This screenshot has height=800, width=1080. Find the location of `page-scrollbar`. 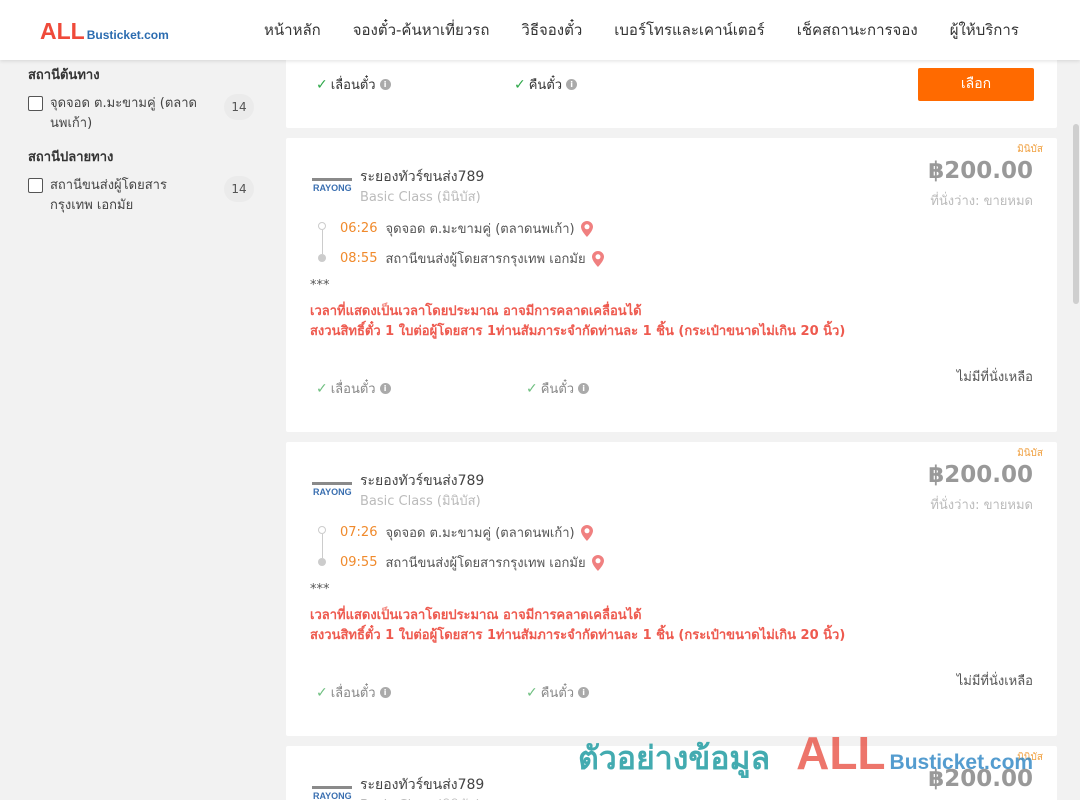

page-scrollbar is located at coordinates (1076, 430).